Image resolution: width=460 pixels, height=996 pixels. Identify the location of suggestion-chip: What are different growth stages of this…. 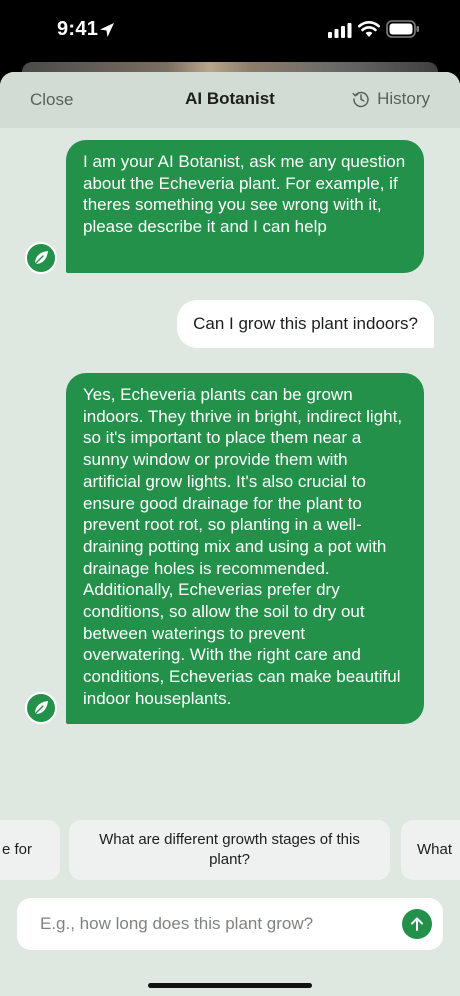
(229, 850).